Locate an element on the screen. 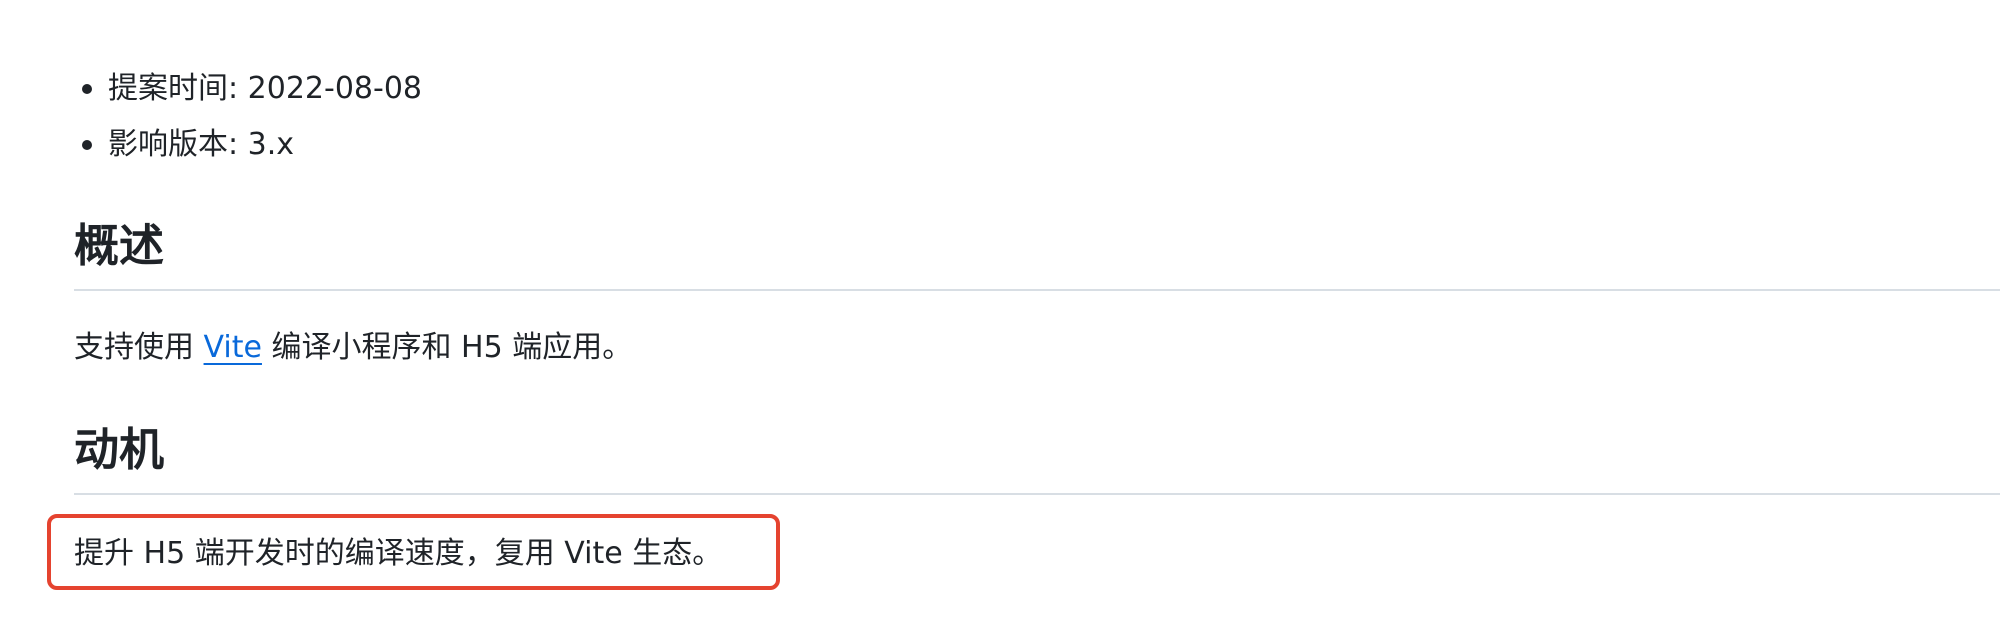 The height and width of the screenshot is (620, 2000). proposal-meta-list: 提案时间: 2022-08-08 影响版本: 3.x is located at coordinates (252, 124).